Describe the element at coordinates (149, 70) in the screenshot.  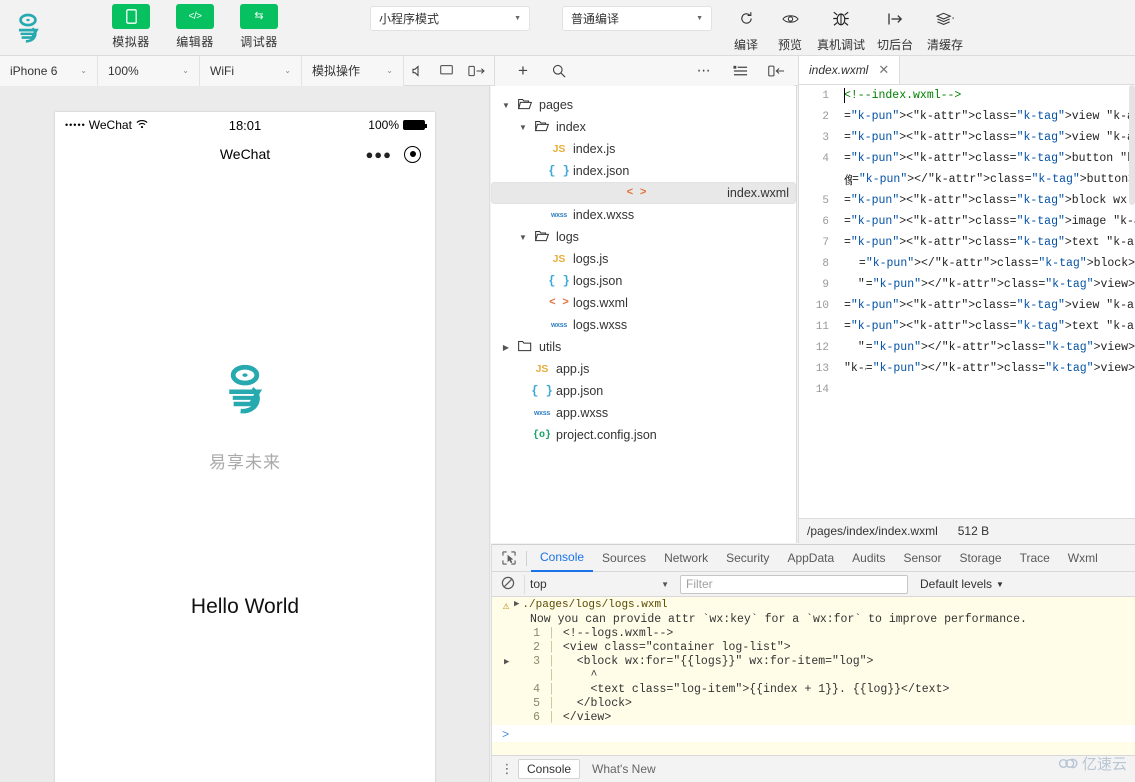
I see `zoom-select: 100% ⌄` at that location.